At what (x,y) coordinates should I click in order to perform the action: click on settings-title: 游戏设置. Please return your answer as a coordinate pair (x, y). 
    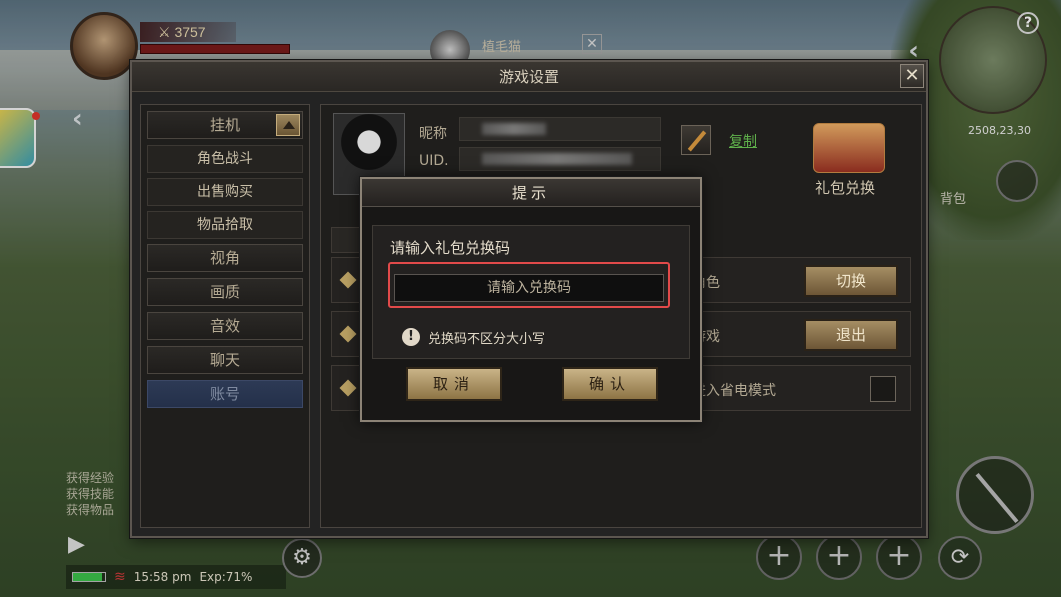
    Looking at the image, I should click on (528, 77).